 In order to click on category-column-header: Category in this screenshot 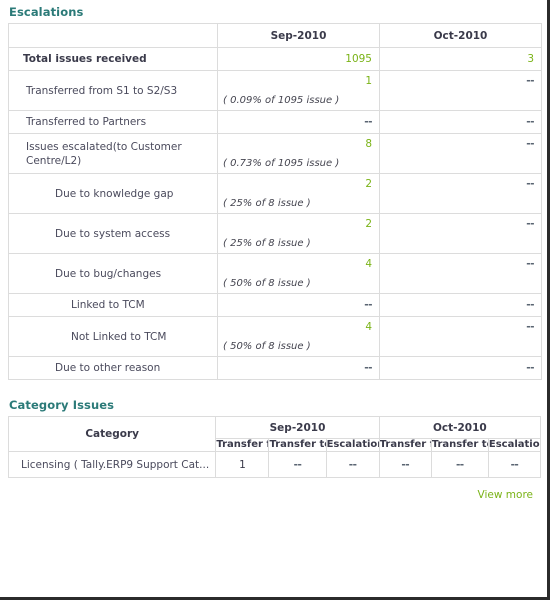, I will do `click(112, 434)`.